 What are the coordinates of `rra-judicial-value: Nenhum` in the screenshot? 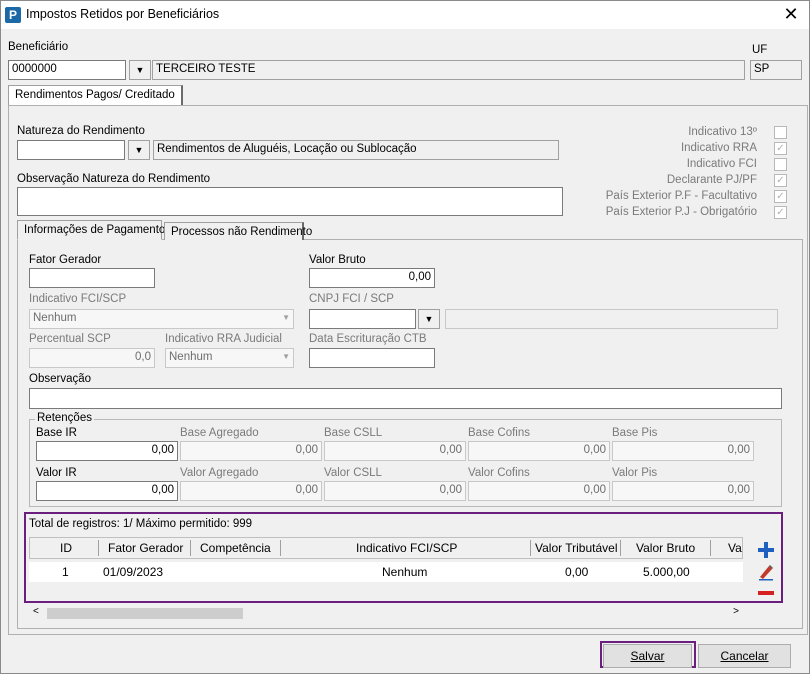 It's located at (191, 357).